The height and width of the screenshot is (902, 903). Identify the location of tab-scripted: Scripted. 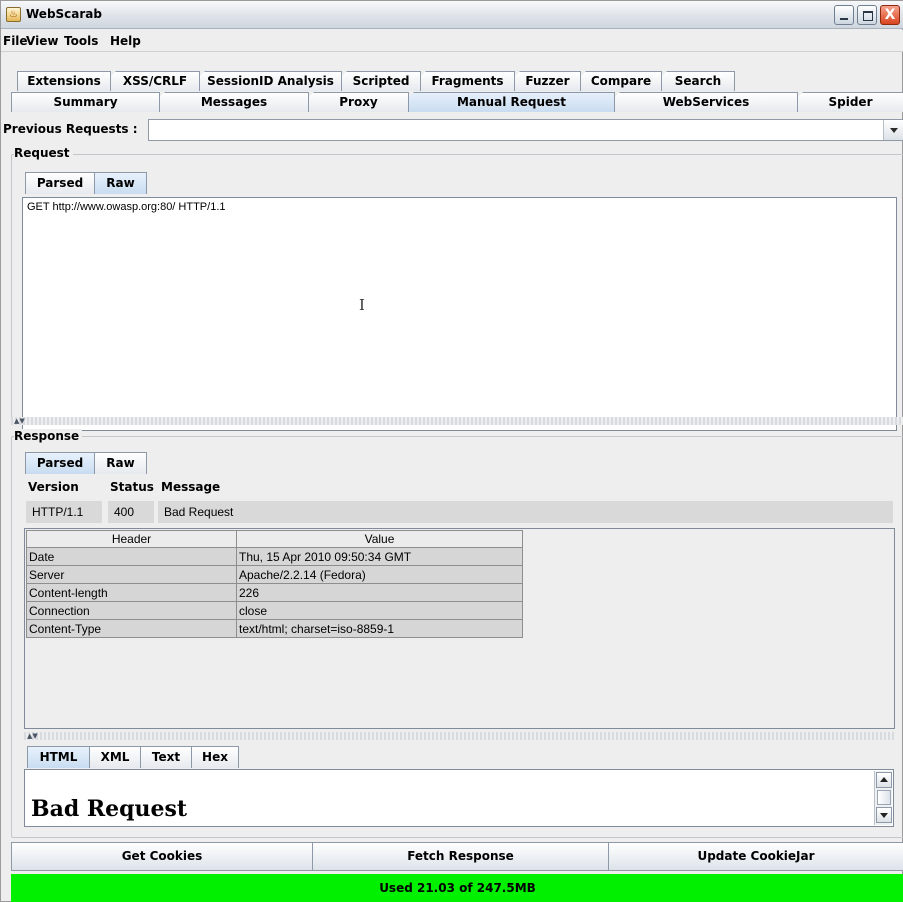
(381, 81).